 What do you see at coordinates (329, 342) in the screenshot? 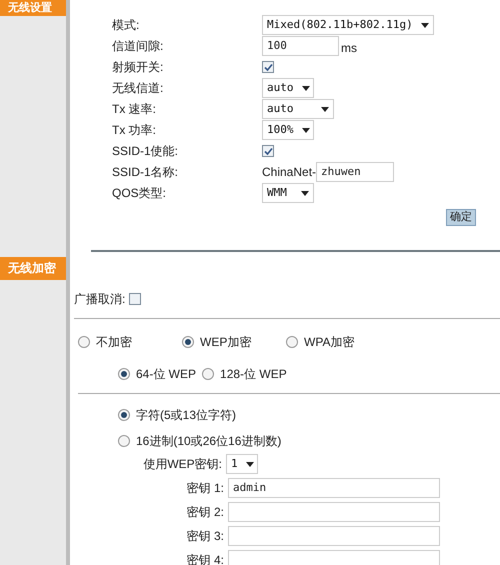
I see `radio-label: WPA加密` at bounding box center [329, 342].